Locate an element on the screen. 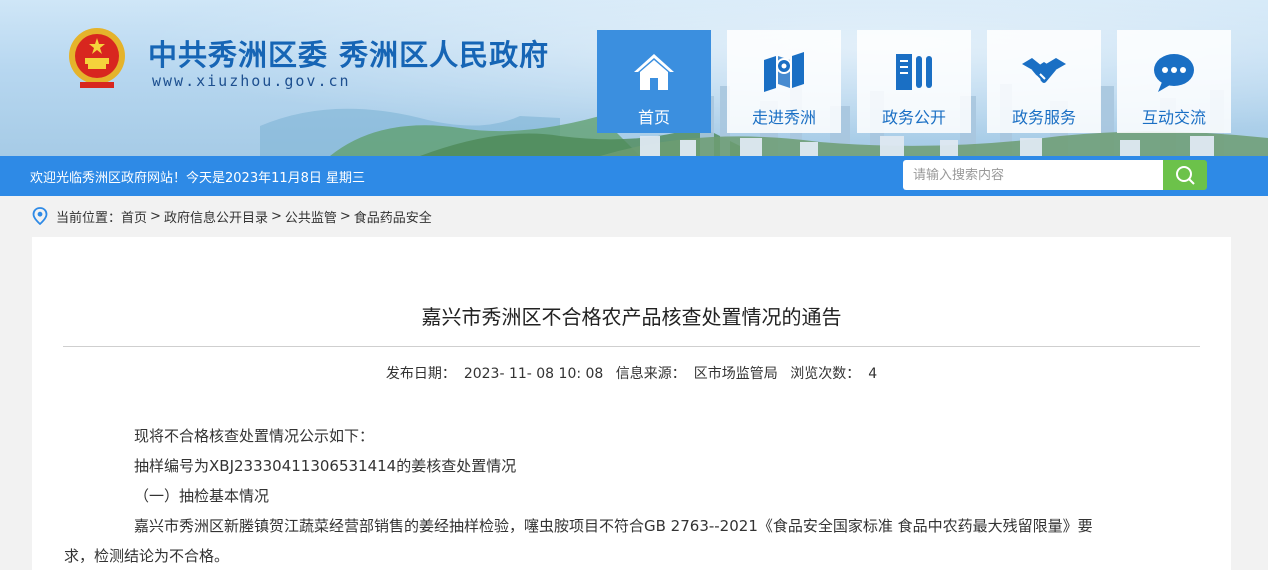  paragraph: 抽样编号为XBJ23330411306531414的姜核查处置情况 is located at coordinates (325, 466).